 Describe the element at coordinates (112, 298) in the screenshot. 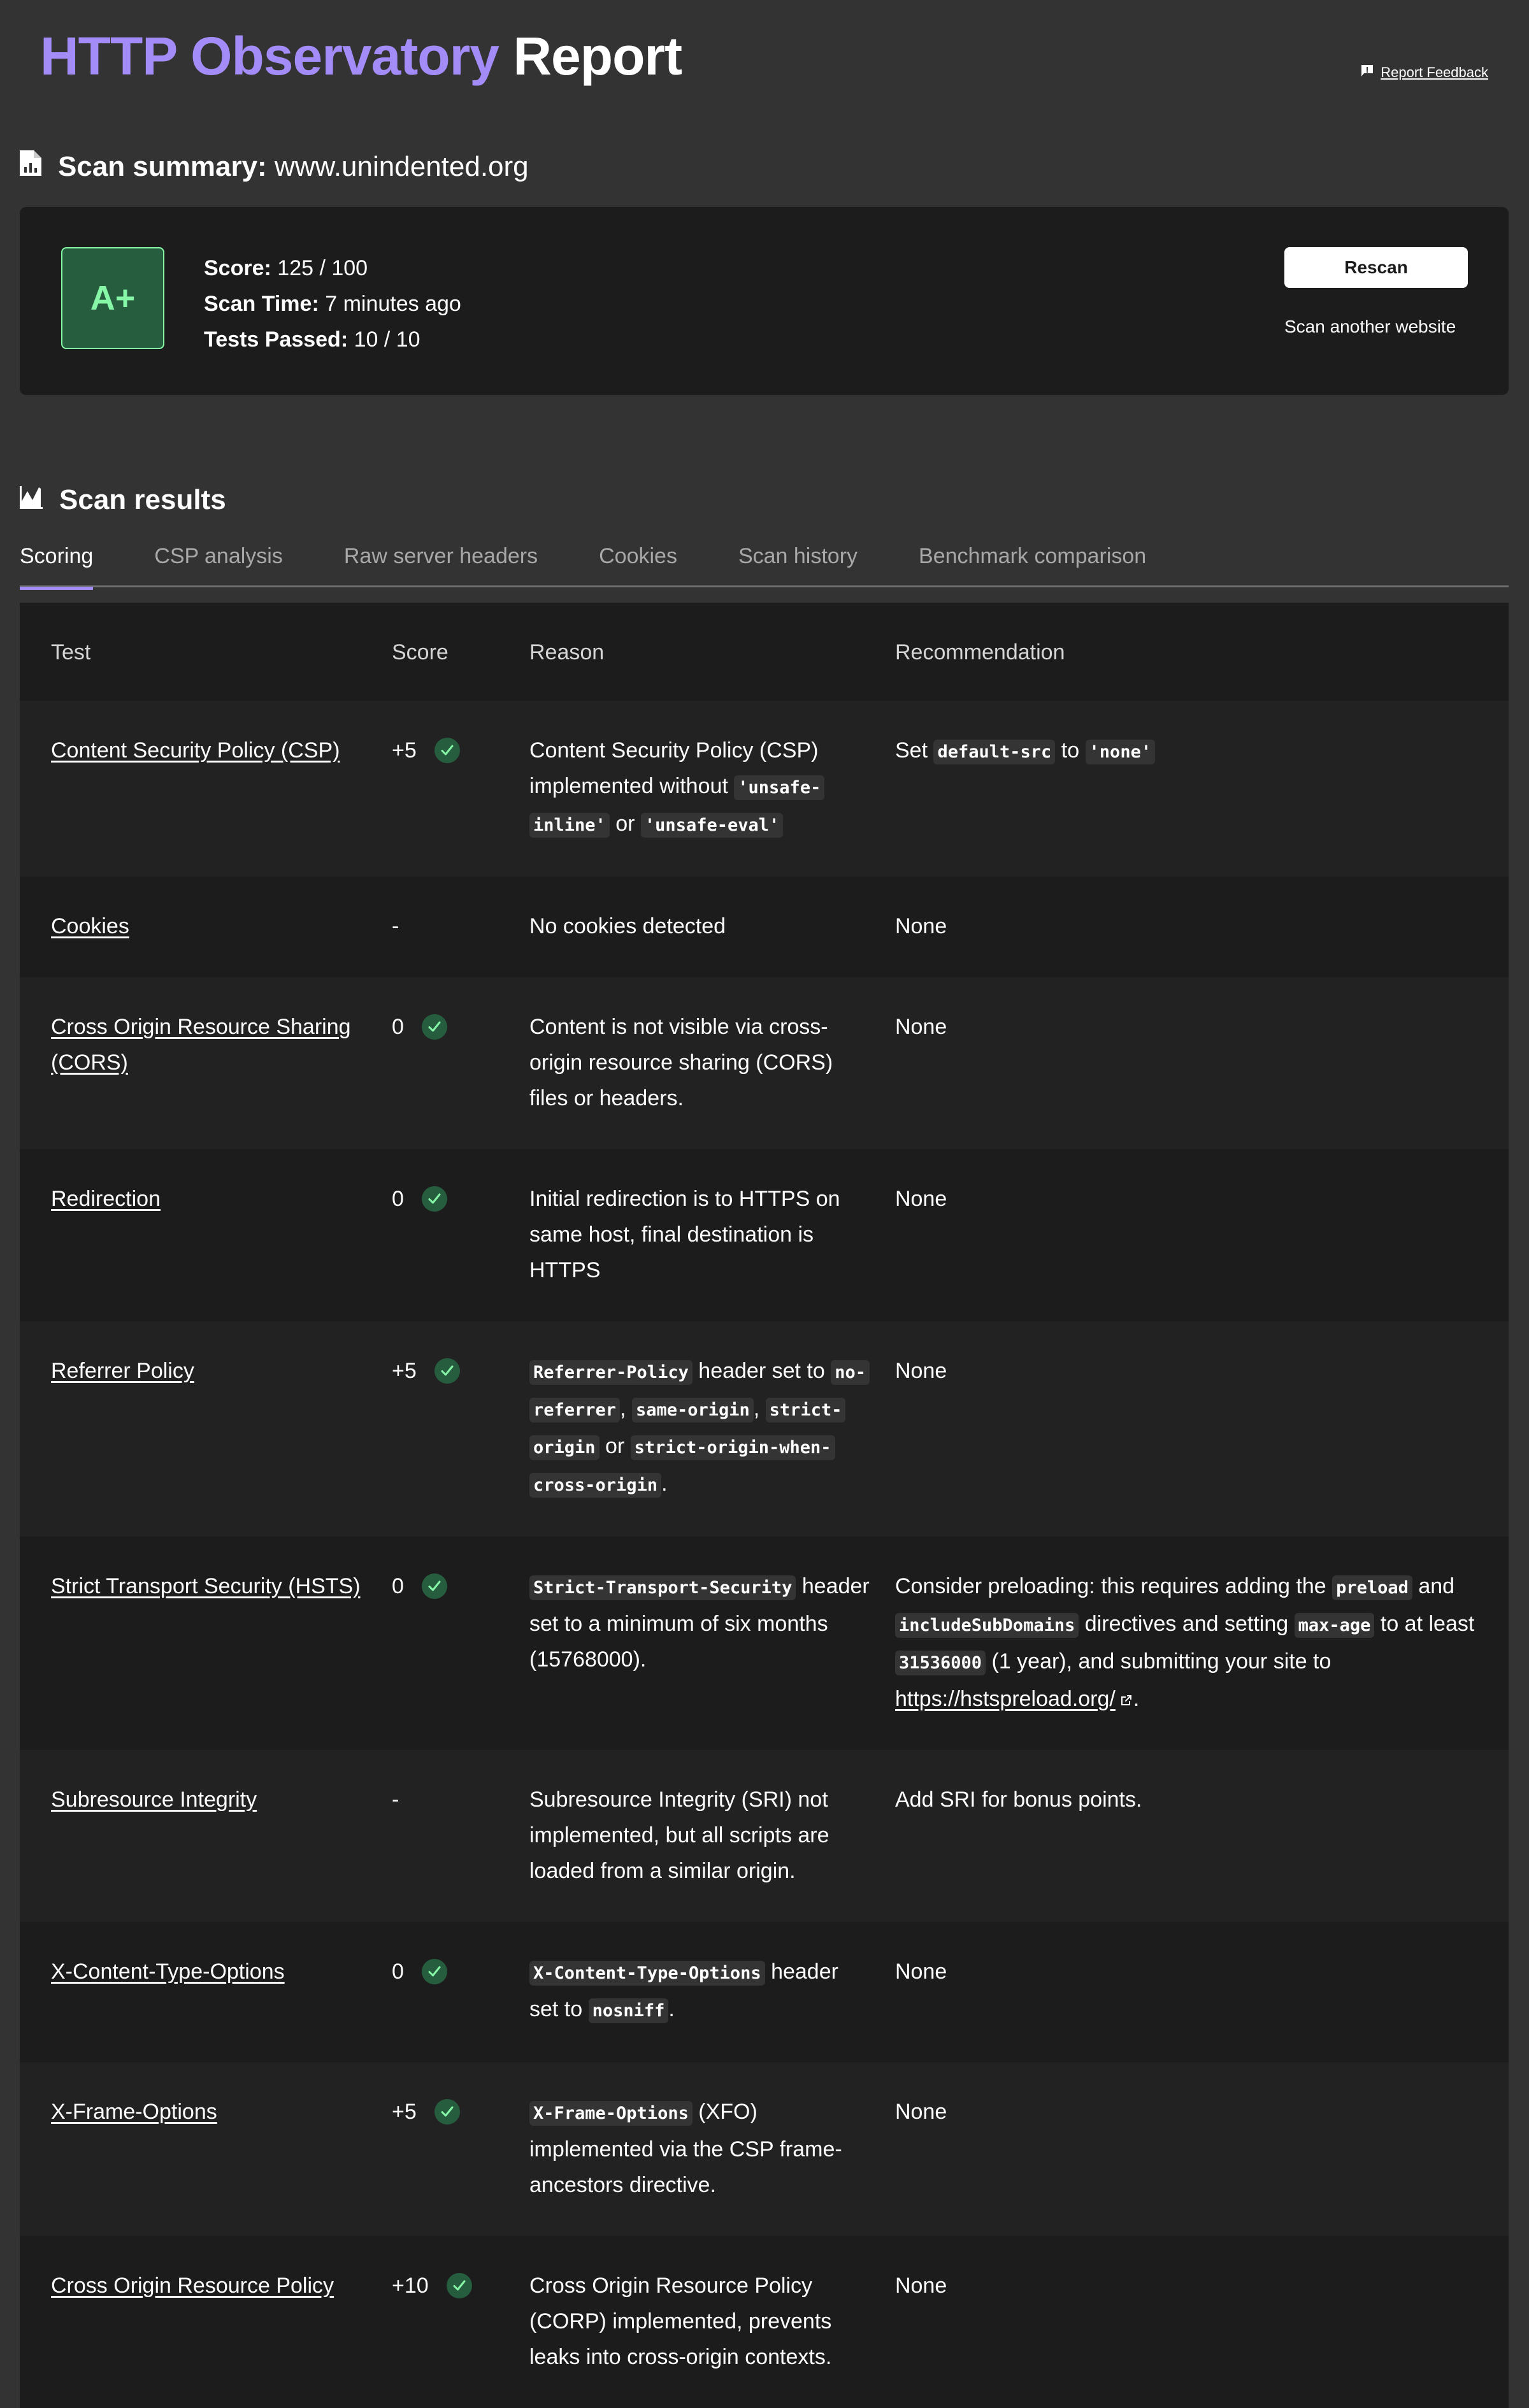

I see `grade-badge: A+` at that location.